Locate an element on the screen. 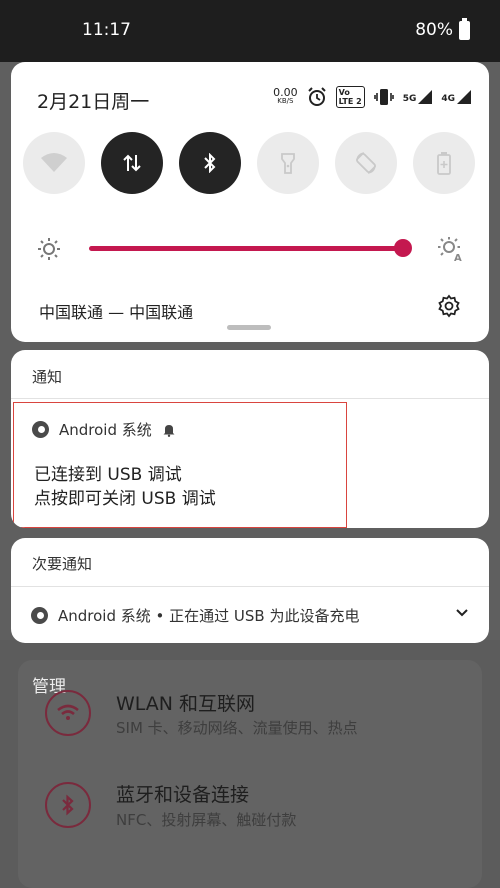 Image resolution: width=500 pixels, height=888 pixels. flashlight-icon is located at coordinates (288, 163).